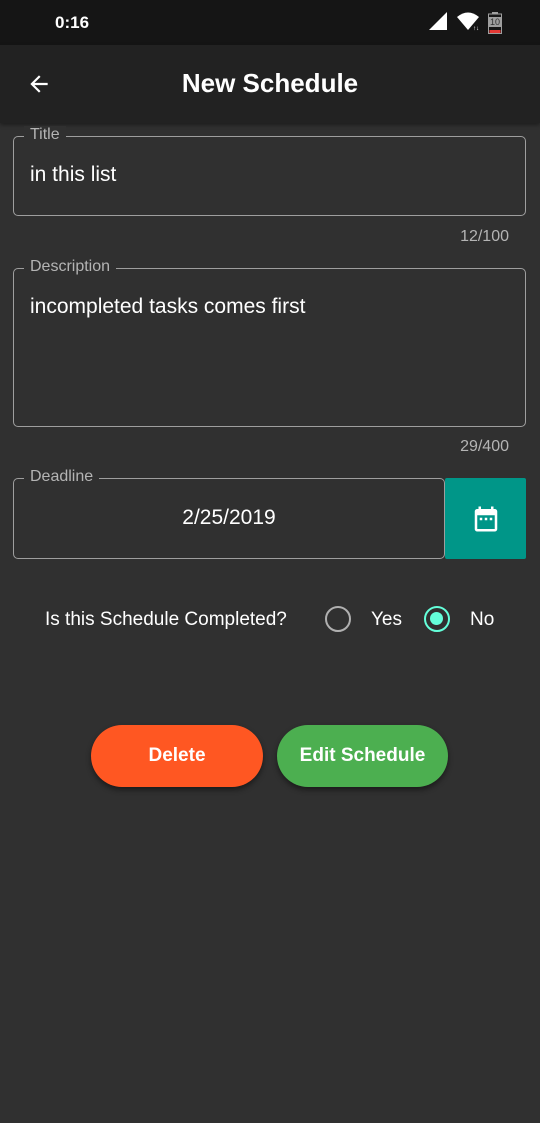  What do you see at coordinates (438, 23) in the screenshot?
I see `signal-icon` at bounding box center [438, 23].